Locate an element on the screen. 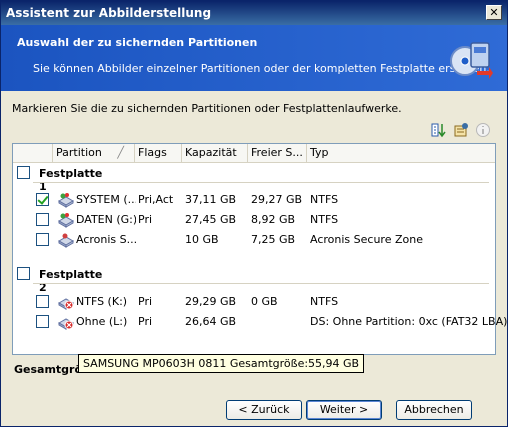 The image size is (508, 427). partition-capacity: 26,64 GB is located at coordinates (211, 321).